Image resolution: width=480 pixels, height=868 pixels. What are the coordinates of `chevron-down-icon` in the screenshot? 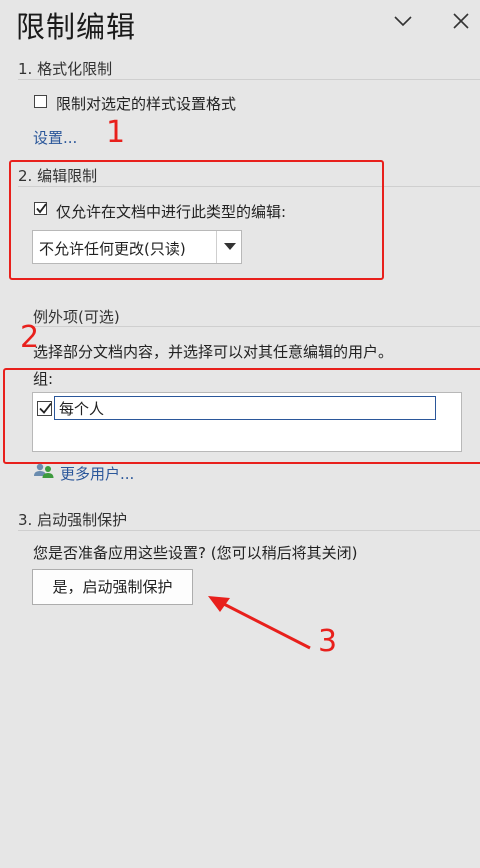 It's located at (403, 21).